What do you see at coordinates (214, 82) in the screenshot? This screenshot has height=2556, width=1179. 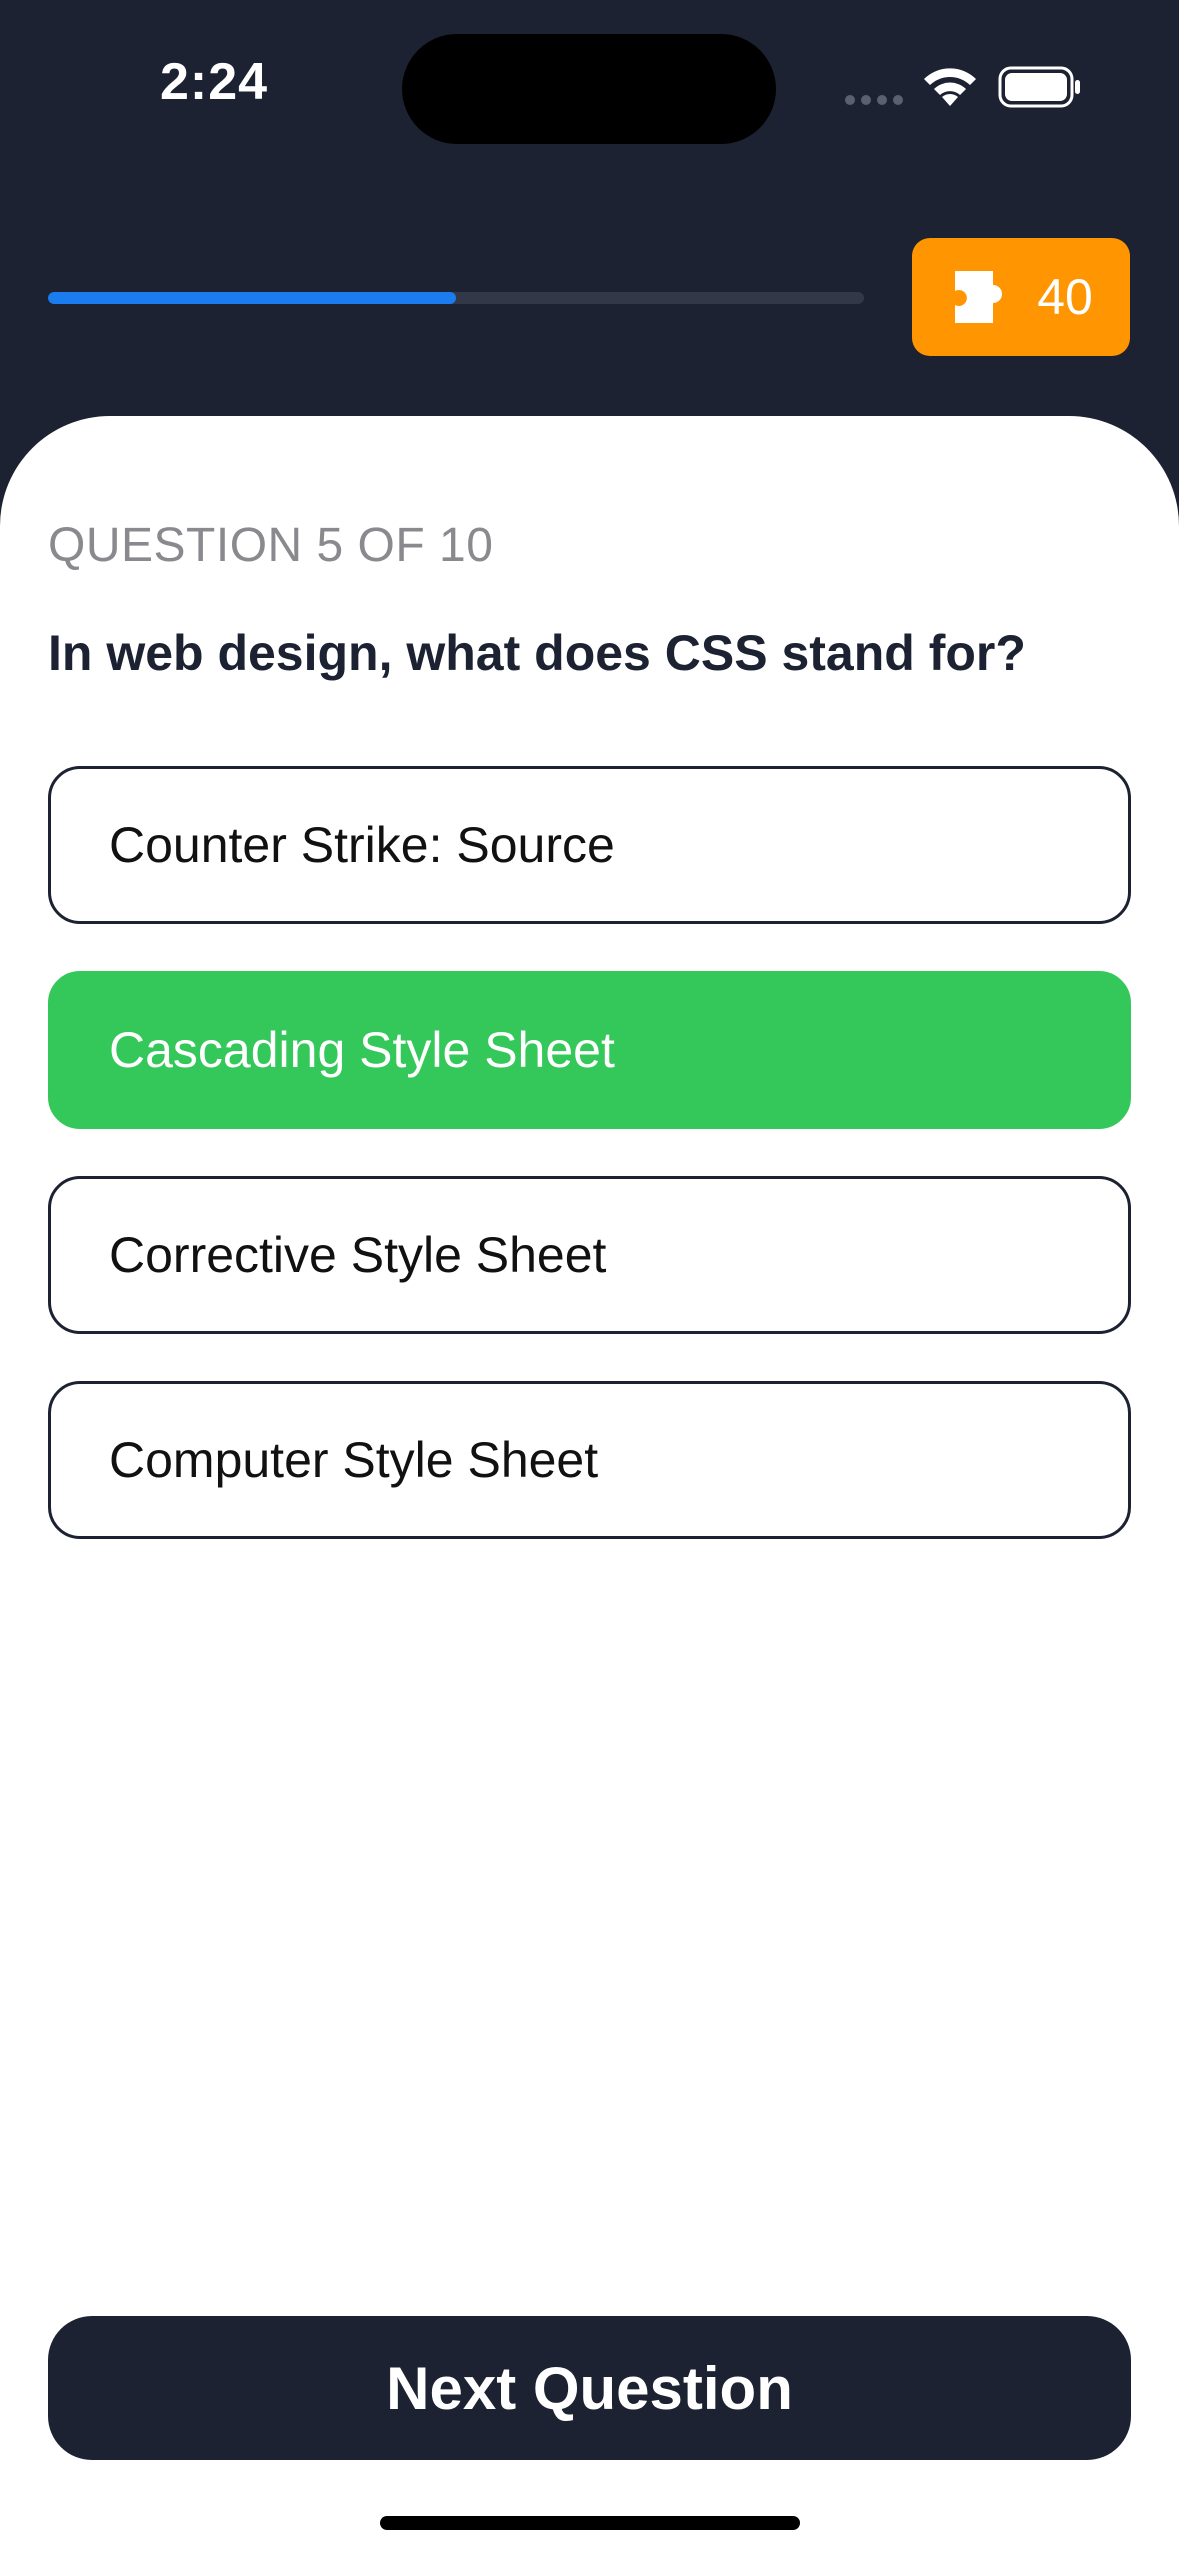 I see `status-time: 2:24` at bounding box center [214, 82].